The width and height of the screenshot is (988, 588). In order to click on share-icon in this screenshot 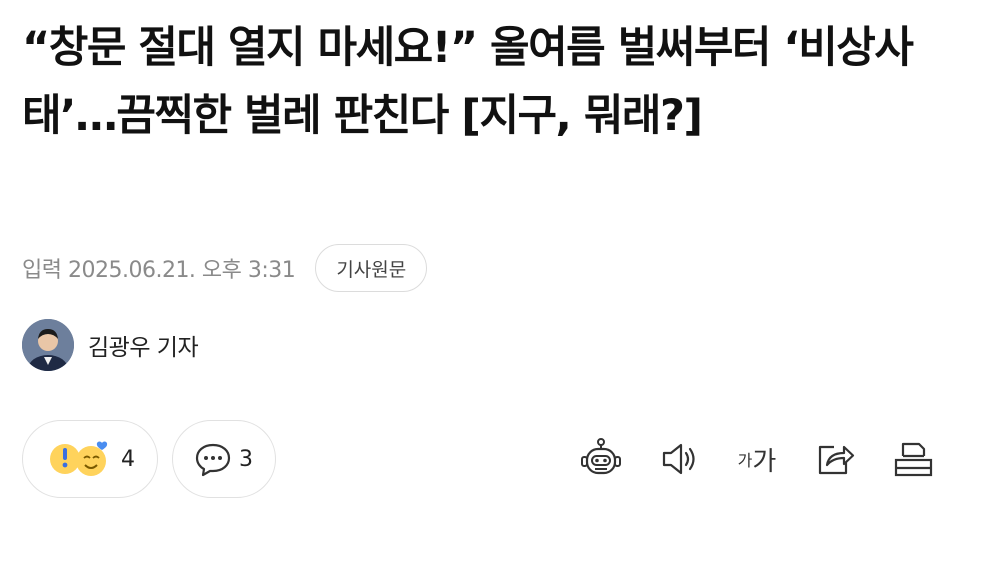, I will do `click(836, 460)`.